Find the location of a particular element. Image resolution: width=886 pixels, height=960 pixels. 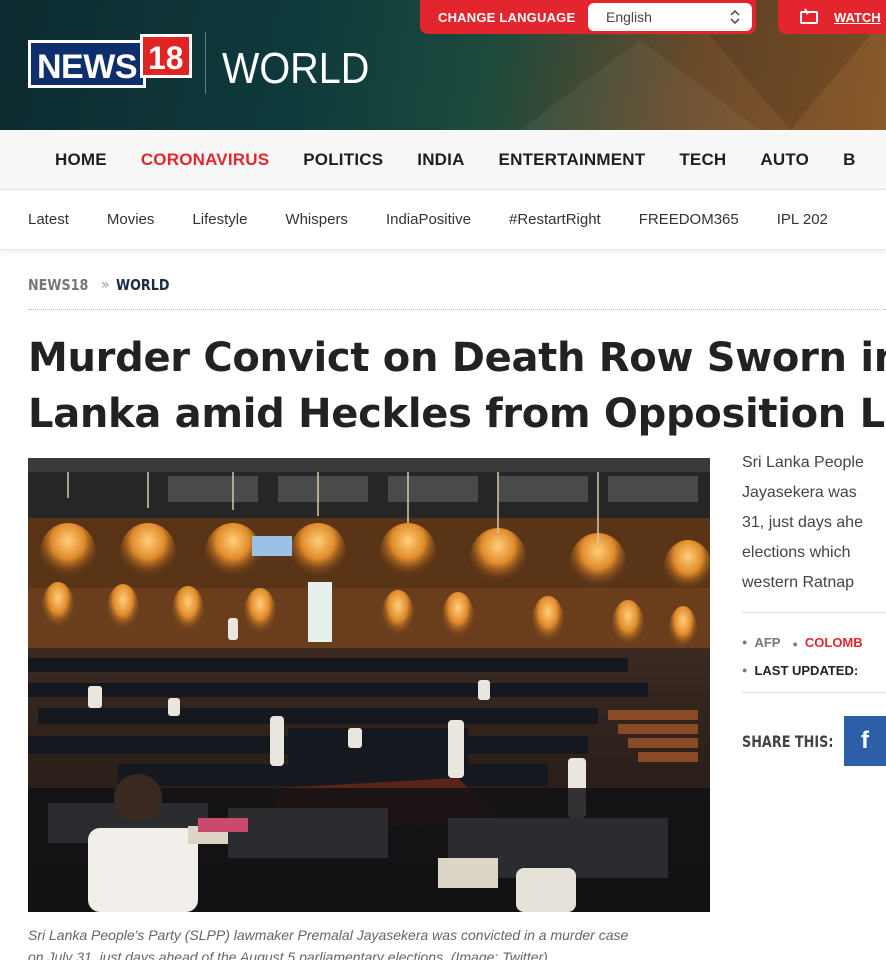

change-language-label: CHANGE LANGUAGE is located at coordinates (507, 17).